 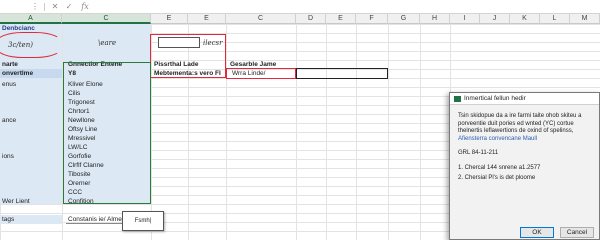 I want to click on column-header-d: D, so click(x=311, y=19).